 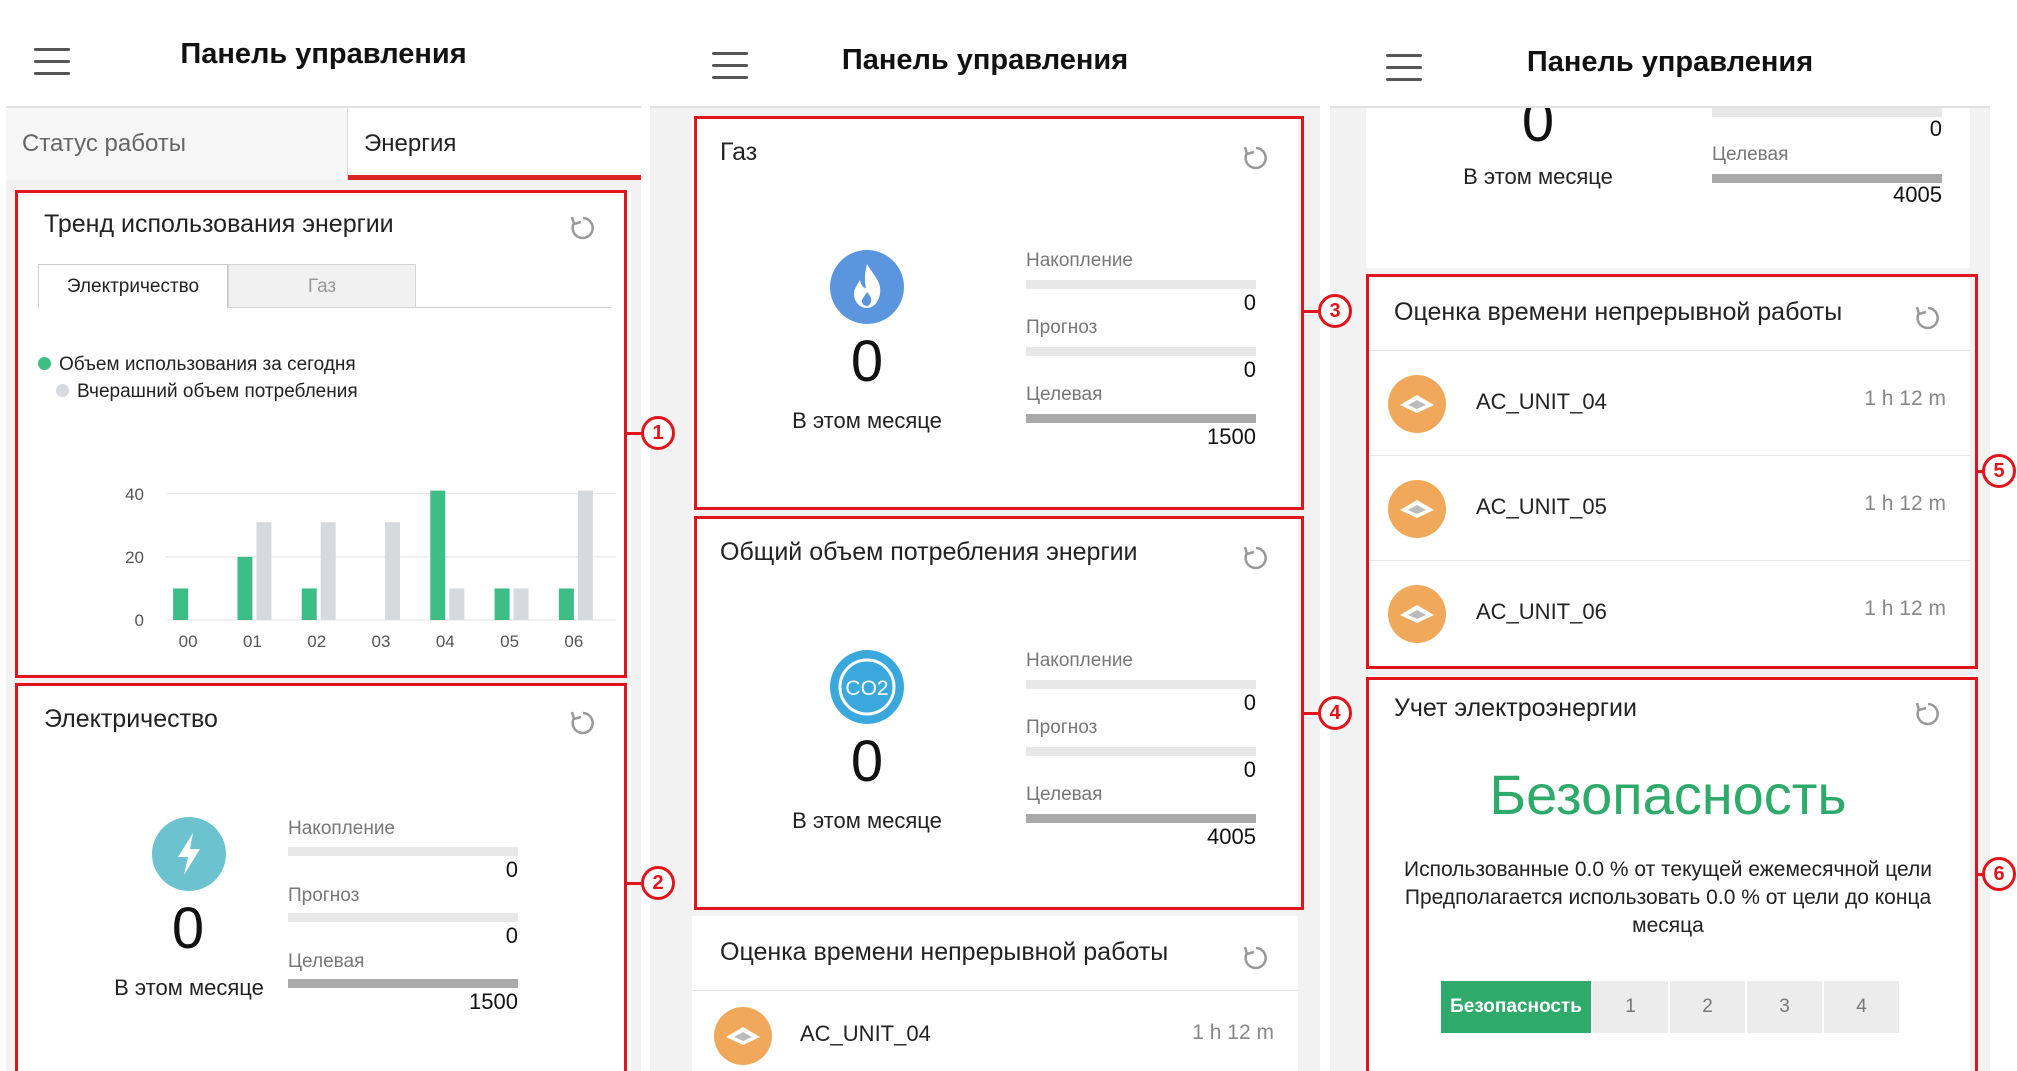 I want to click on card-title: Газ, so click(x=739, y=152).